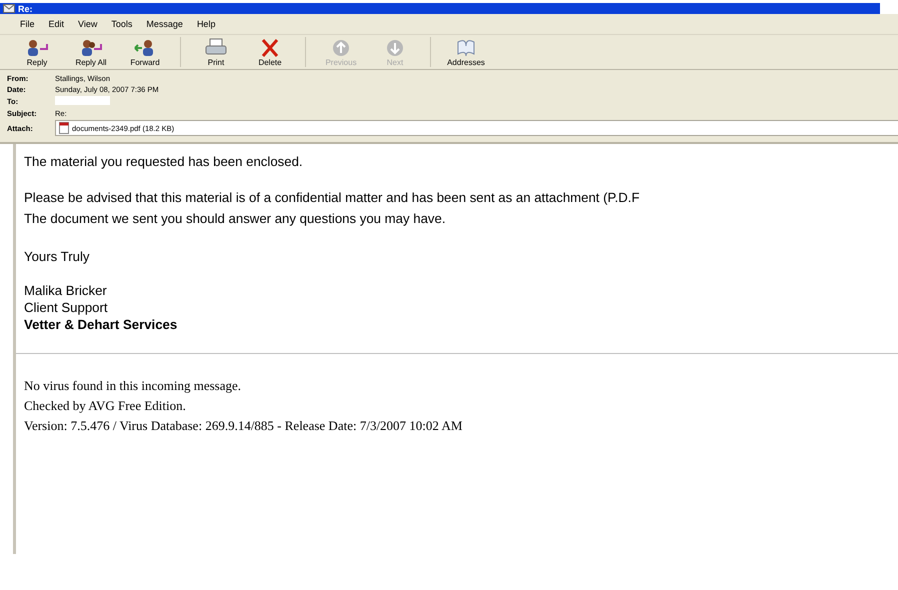 The image size is (898, 590). What do you see at coordinates (133, 386) in the screenshot?
I see `virus-scan-note: No virus found in this incoming message.` at bounding box center [133, 386].